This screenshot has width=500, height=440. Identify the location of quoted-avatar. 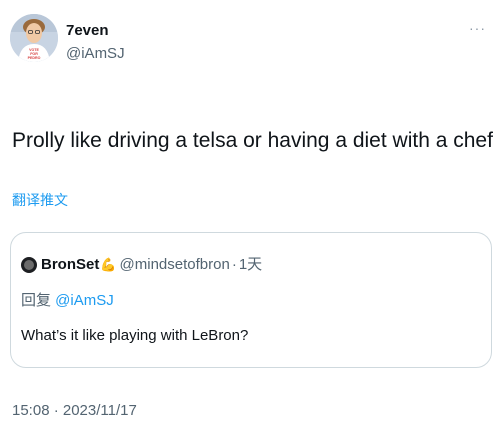
(29, 265).